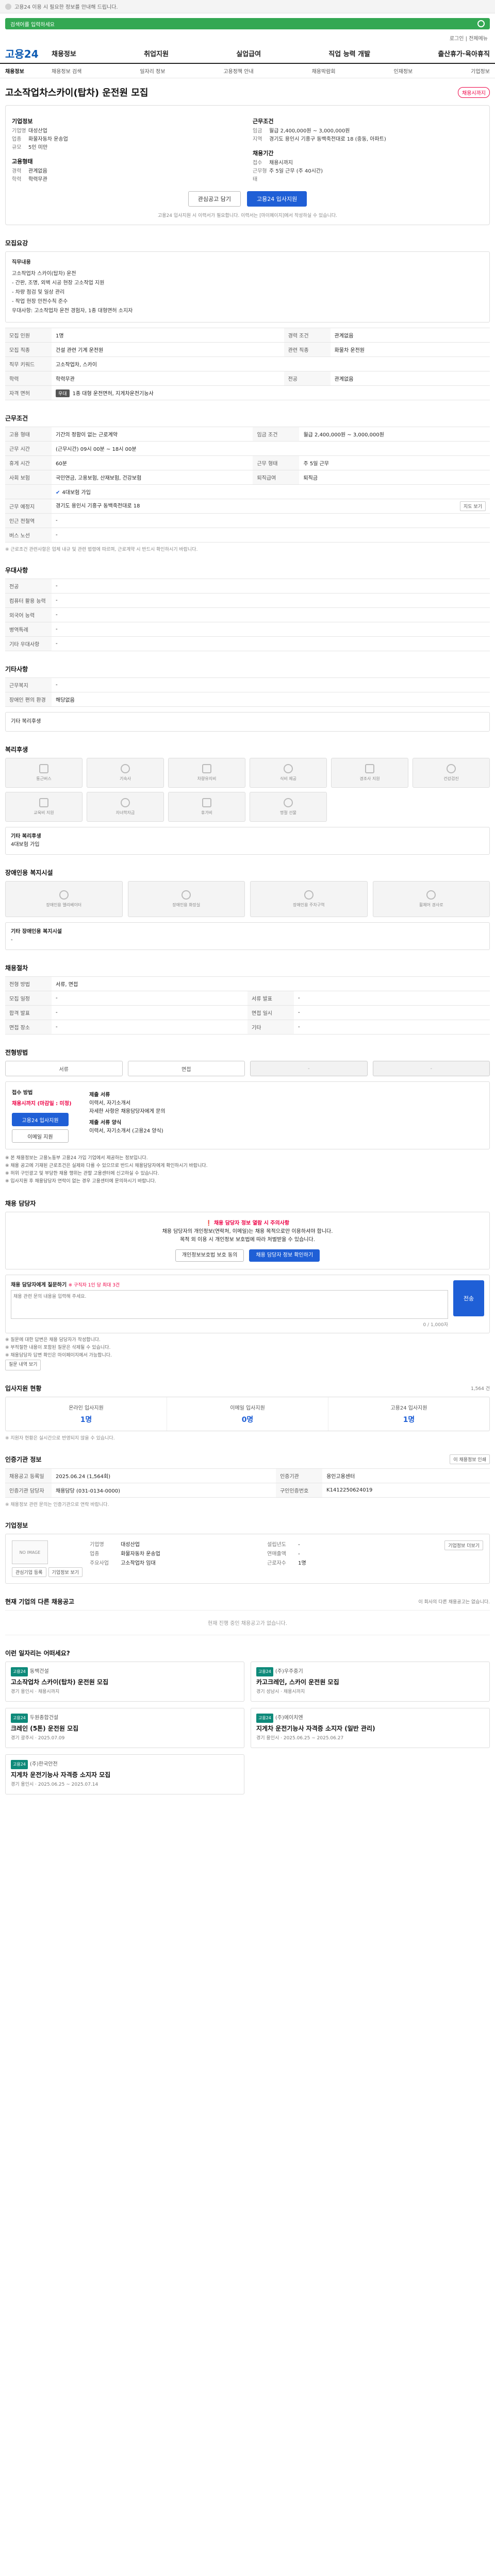 The image size is (495, 2576). What do you see at coordinates (247, 684) in the screenshot?
I see `etc-row: 근무복지 -` at bounding box center [247, 684].